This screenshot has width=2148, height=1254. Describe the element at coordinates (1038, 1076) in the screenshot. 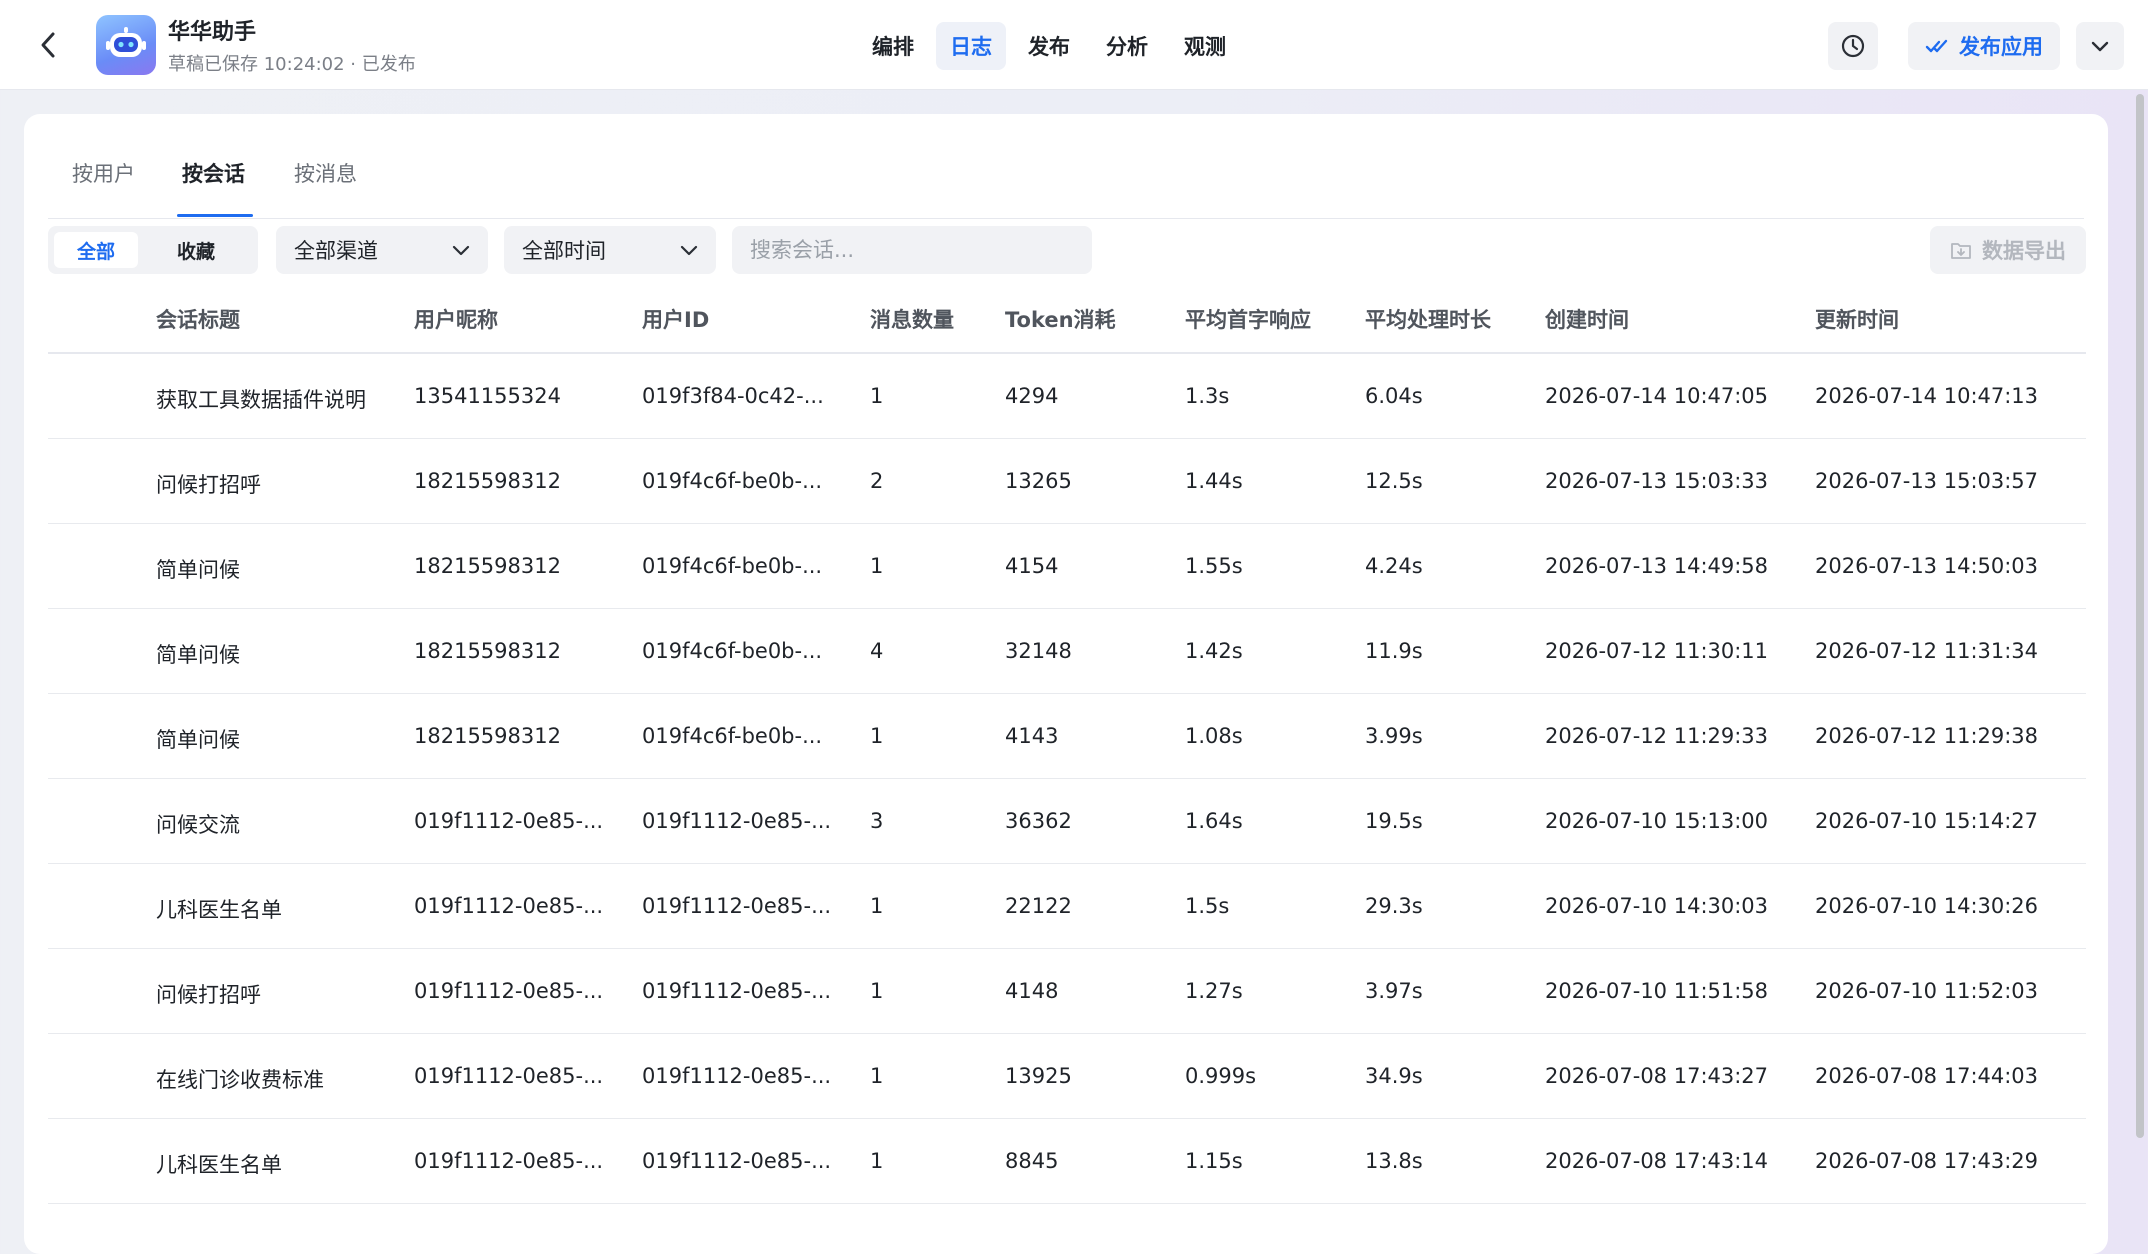

I see `table-cell: 13925` at that location.